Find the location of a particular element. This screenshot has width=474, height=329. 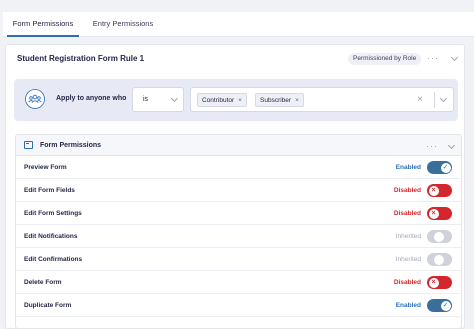

operator-select: is is located at coordinates (158, 99).